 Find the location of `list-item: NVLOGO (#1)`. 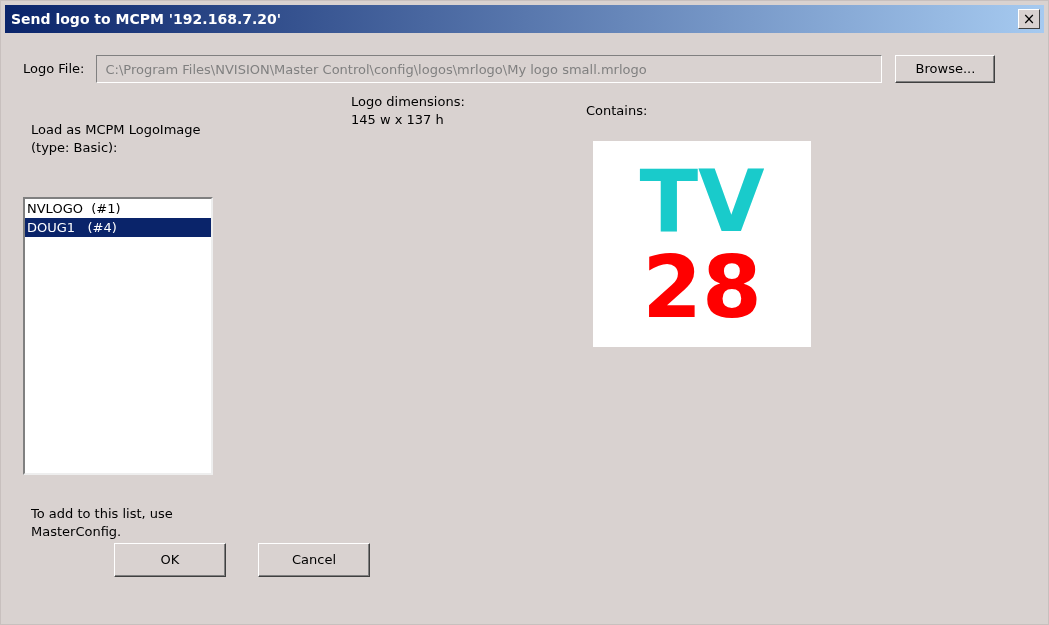

list-item: NVLOGO (#1) is located at coordinates (118, 208).